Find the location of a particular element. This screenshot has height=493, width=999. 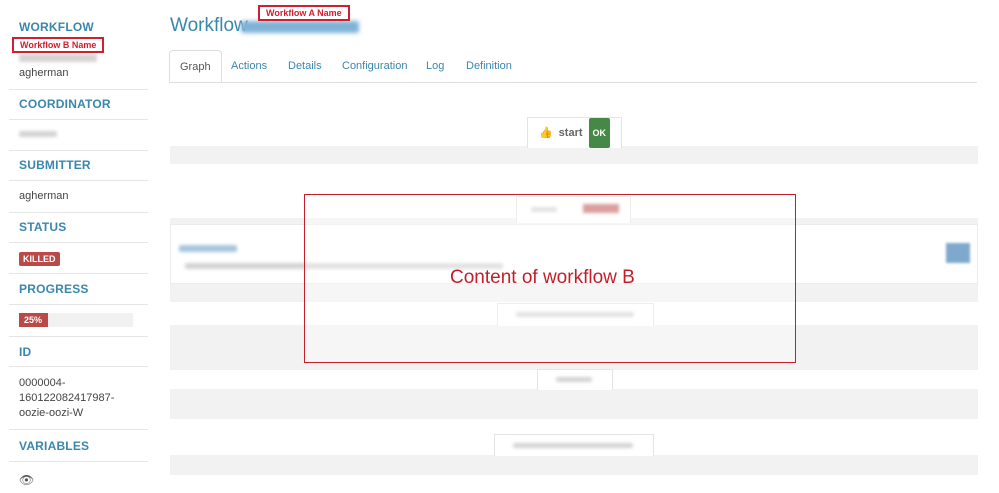

tab-log: Log is located at coordinates (435, 66).